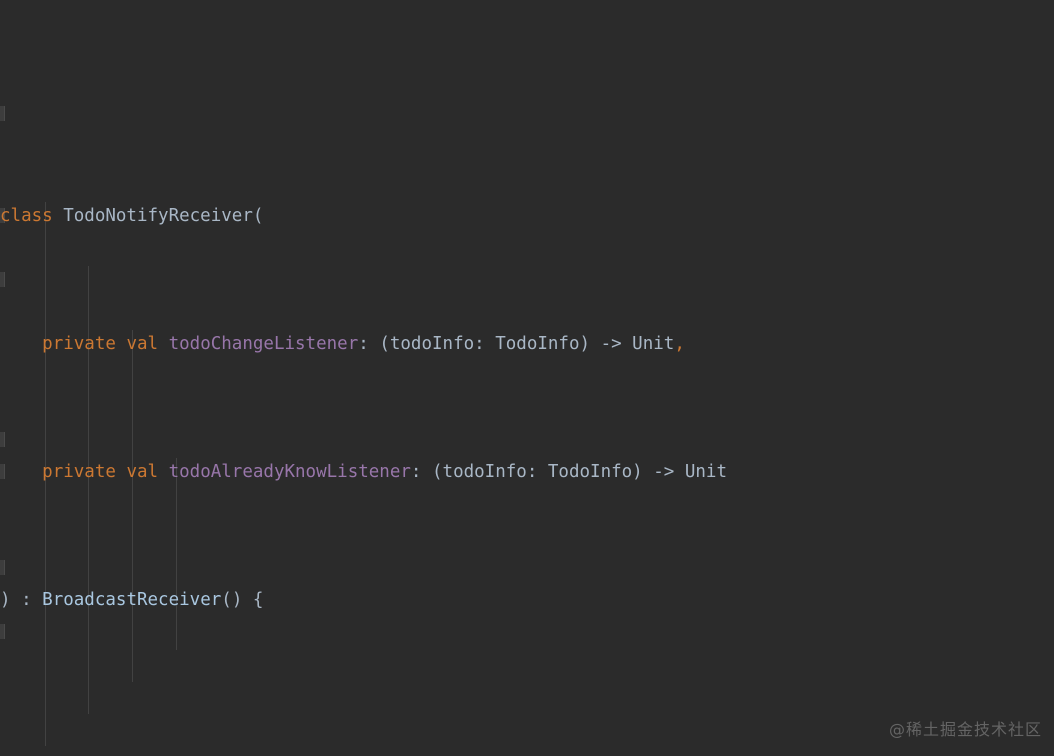  What do you see at coordinates (527, 216) in the screenshot?
I see `code-line-class-declaration: class TodoNotifyReceiver(` at bounding box center [527, 216].